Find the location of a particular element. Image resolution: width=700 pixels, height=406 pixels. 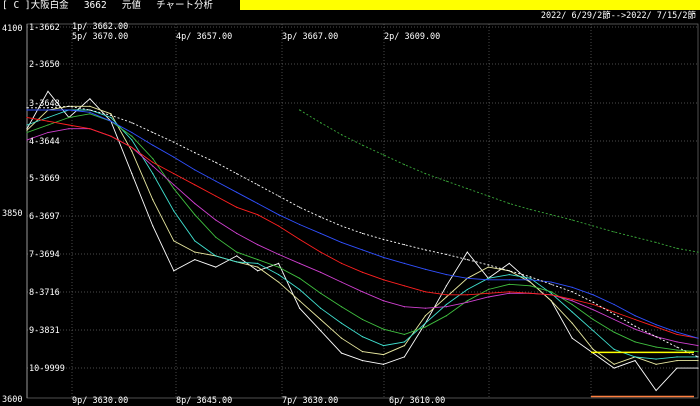

bottom-annotation: 6p/ 3610.00 is located at coordinates (417, 401).